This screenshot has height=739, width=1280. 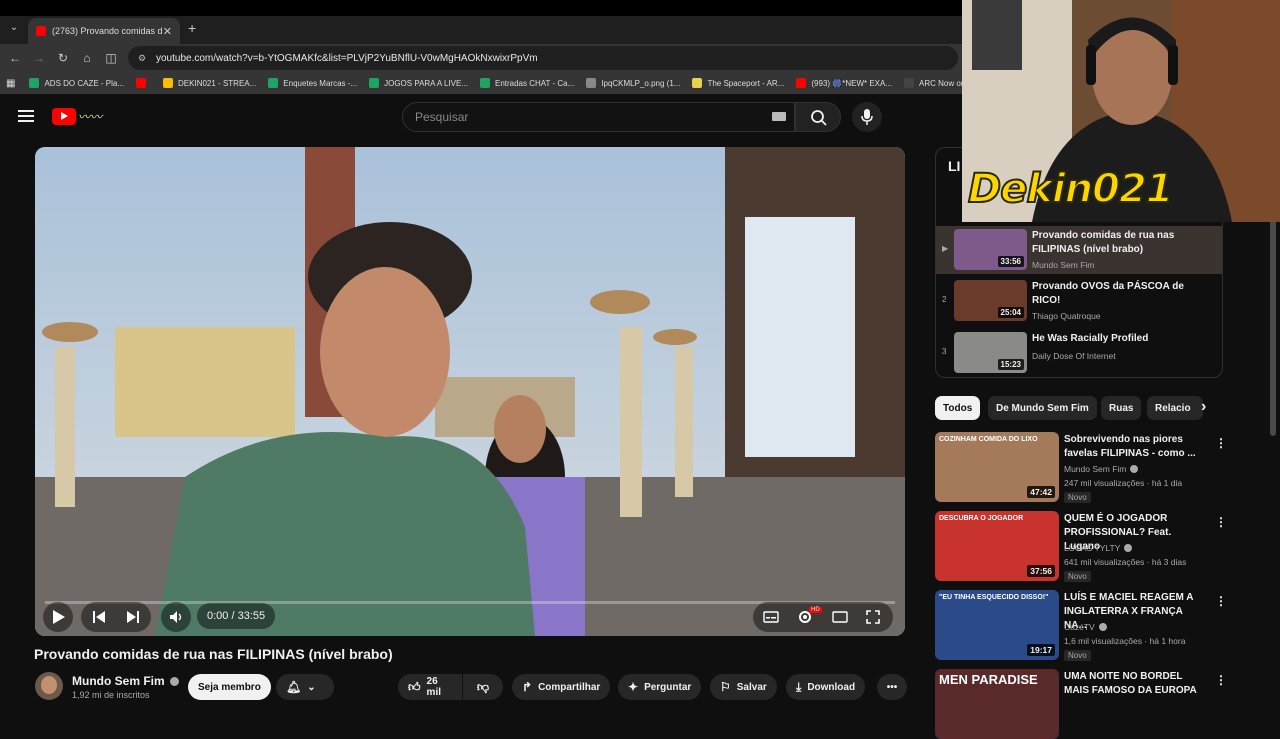 What do you see at coordinates (483, 687) in the screenshot?
I see `dislike-button: 👎︎` at bounding box center [483, 687].